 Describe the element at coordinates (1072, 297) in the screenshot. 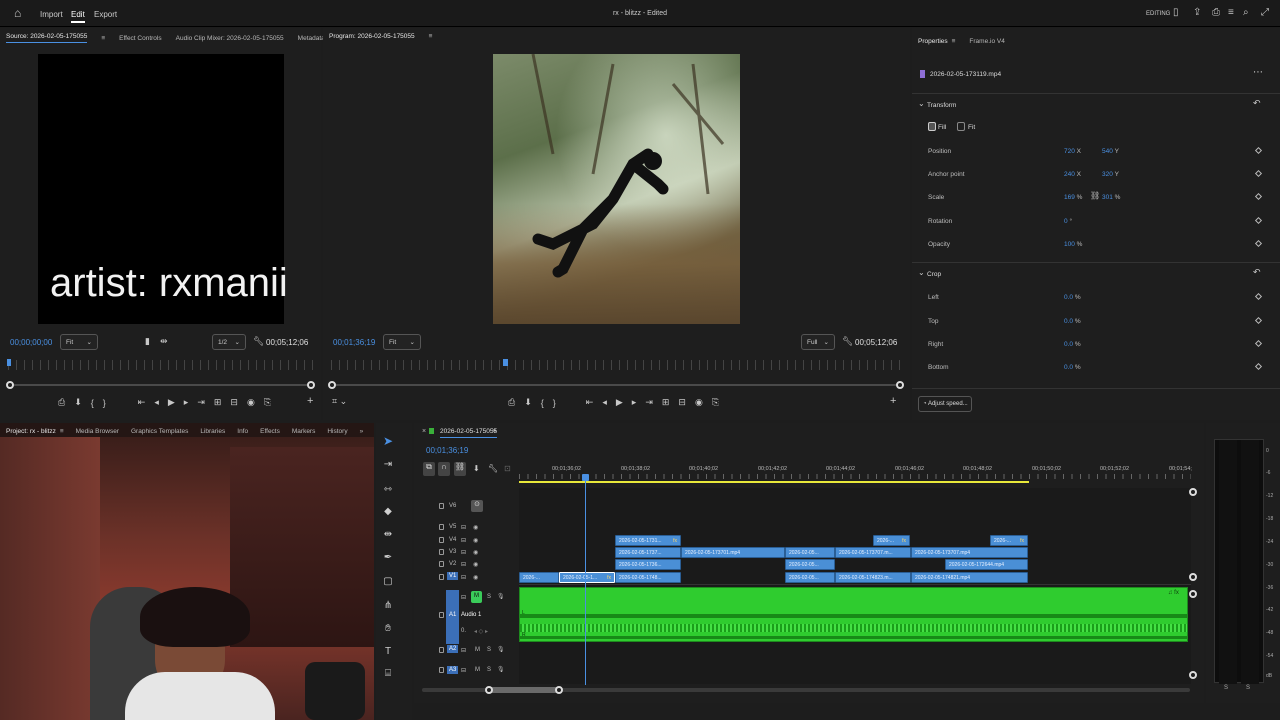

I see `prop-value: 0.0 %` at that location.